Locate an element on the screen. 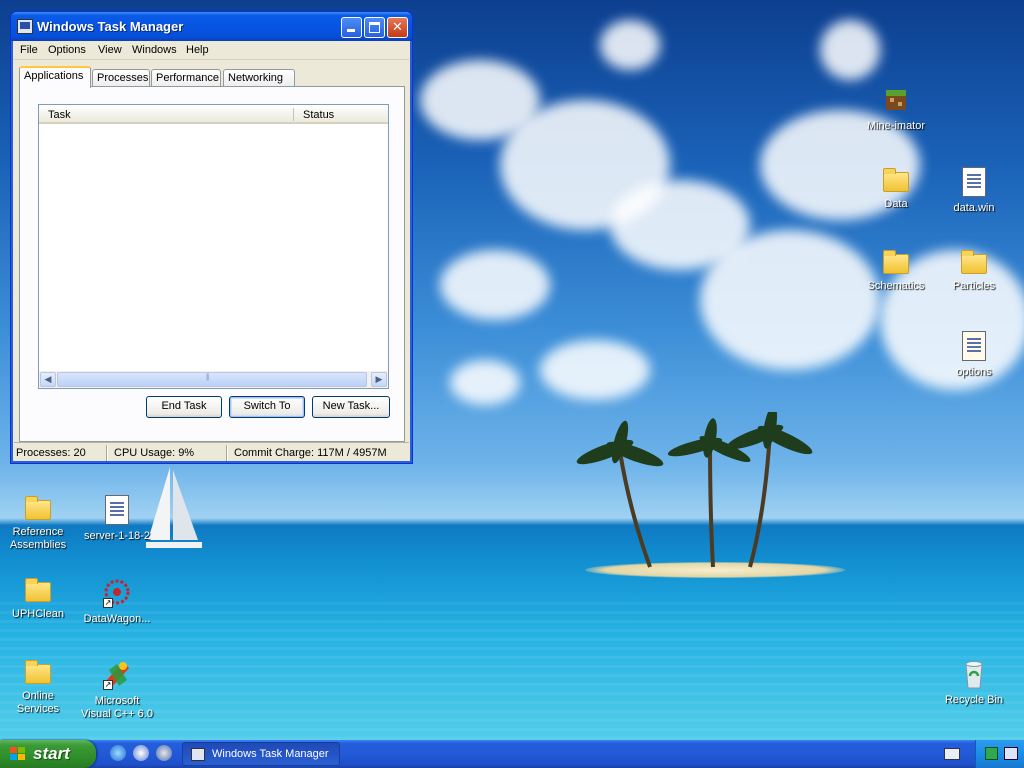 This screenshot has height=768, width=1024. column-divider is located at coordinates (293, 114).